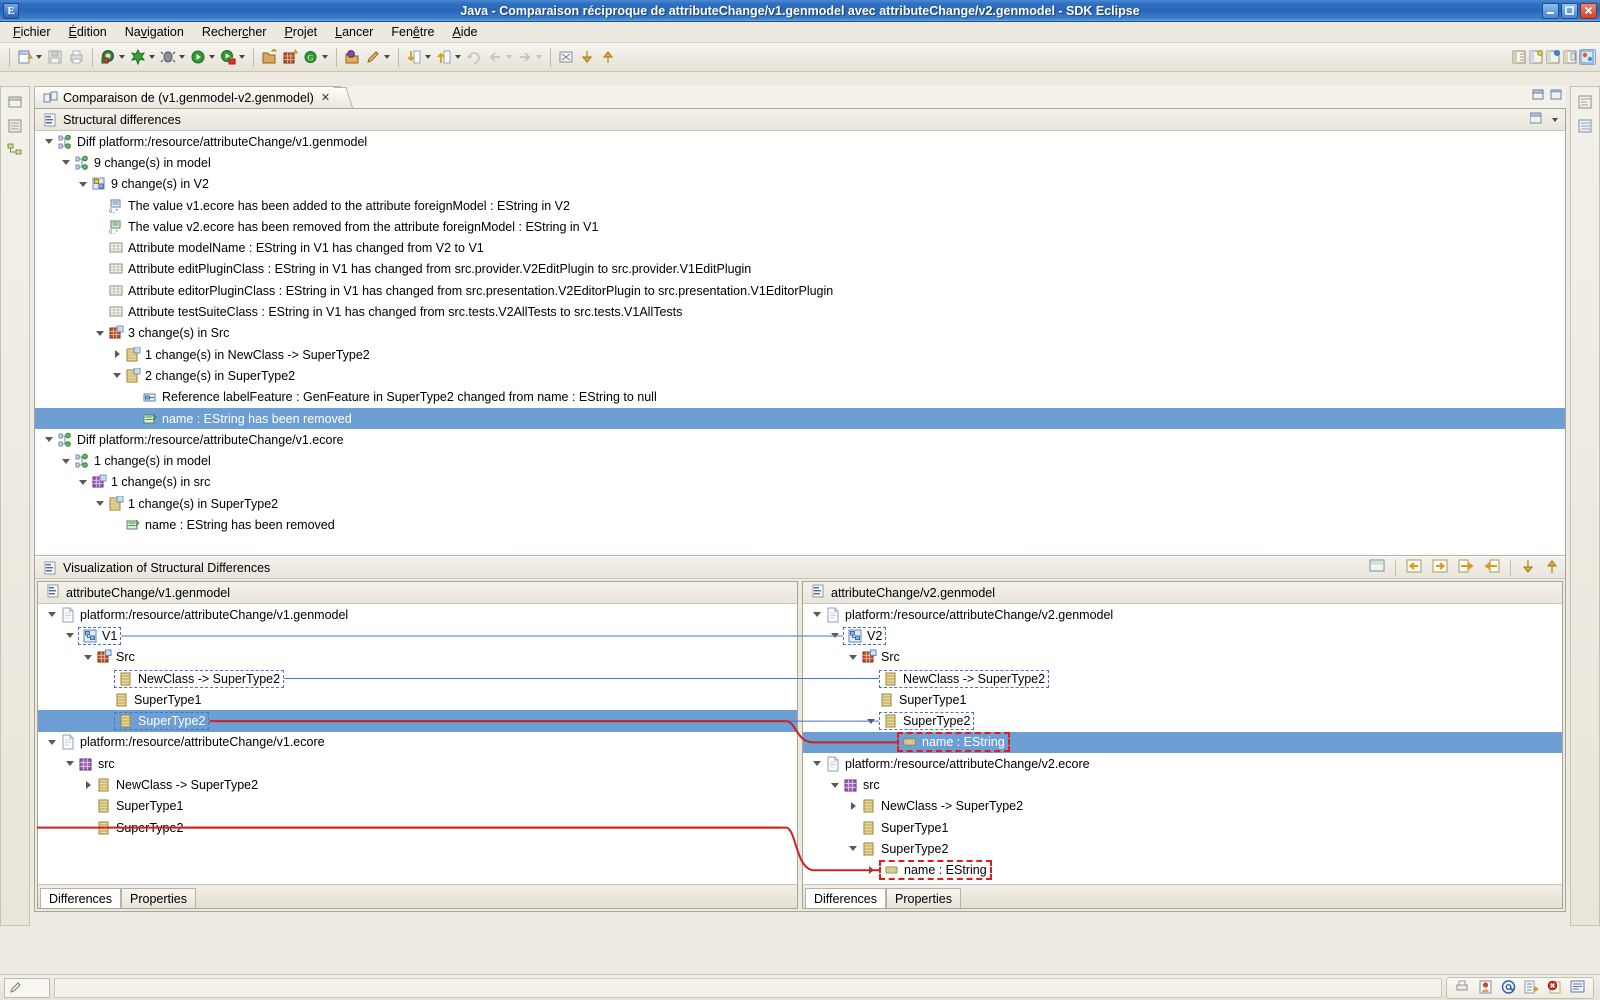 This screenshot has height=1000, width=1600. I want to click on perspective-open-icon, so click(1519, 57).